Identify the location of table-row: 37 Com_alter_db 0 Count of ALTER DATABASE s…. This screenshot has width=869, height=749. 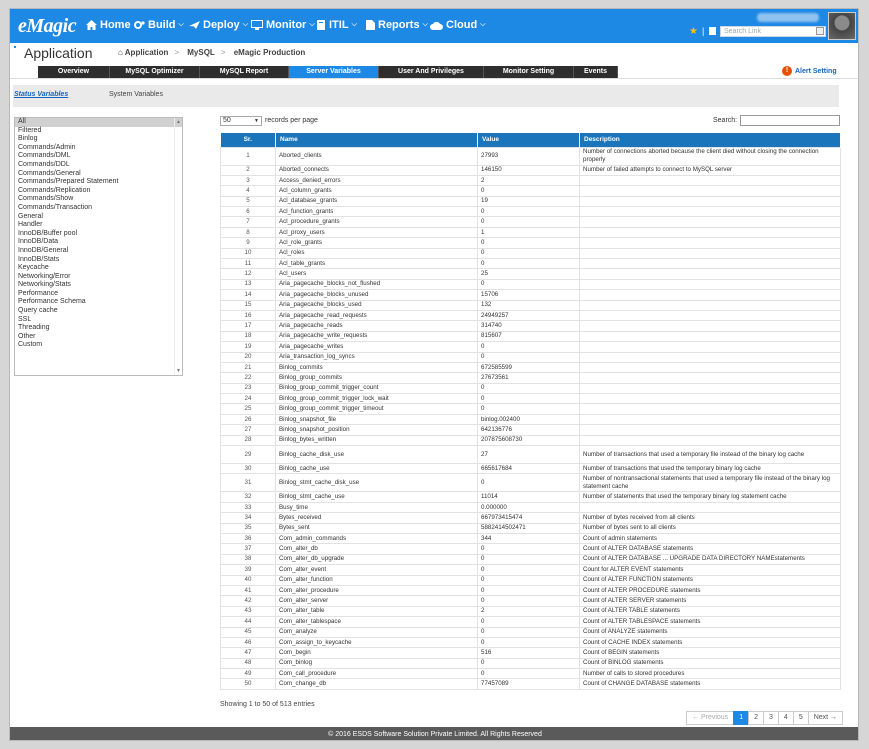
(530, 549).